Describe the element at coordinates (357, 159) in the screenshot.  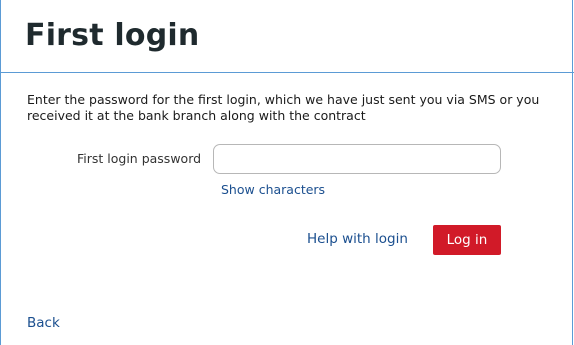
I see `password-input` at that location.